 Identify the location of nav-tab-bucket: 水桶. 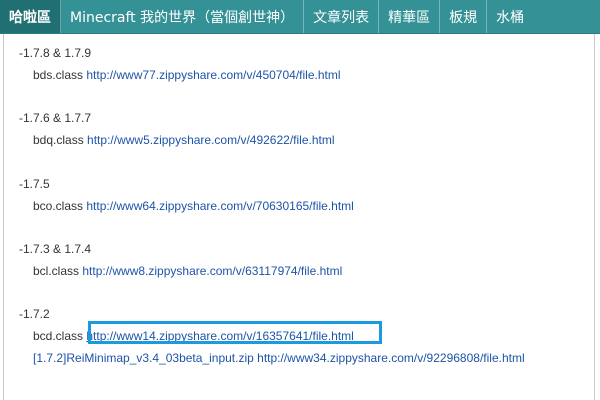
(510, 16).